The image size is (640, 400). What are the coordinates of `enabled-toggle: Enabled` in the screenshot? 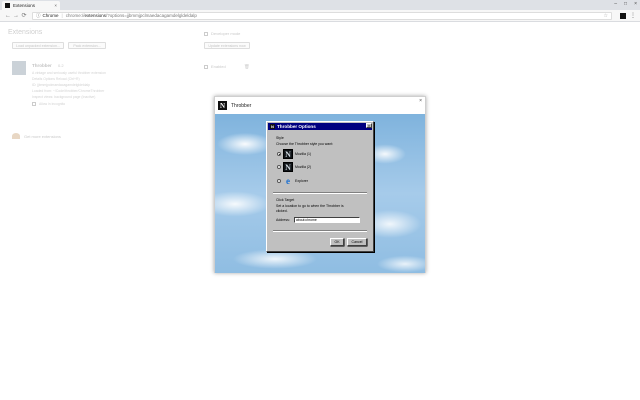 It's located at (215, 66).